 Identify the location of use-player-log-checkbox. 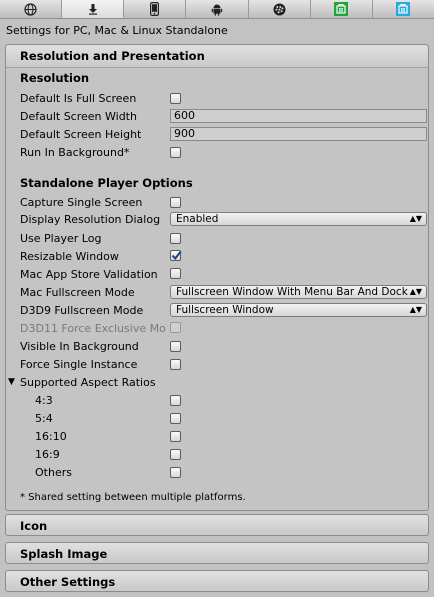
(175, 238).